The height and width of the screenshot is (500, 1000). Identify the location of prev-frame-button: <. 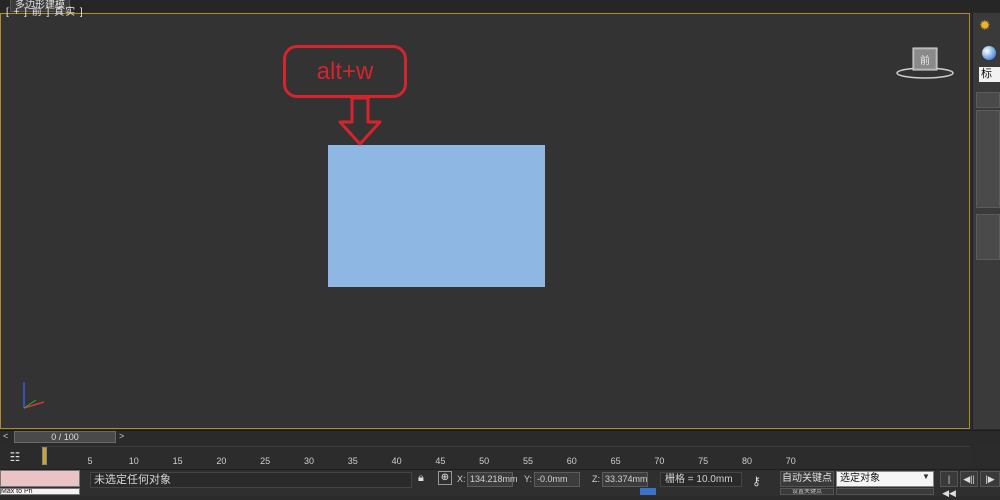
(5, 436).